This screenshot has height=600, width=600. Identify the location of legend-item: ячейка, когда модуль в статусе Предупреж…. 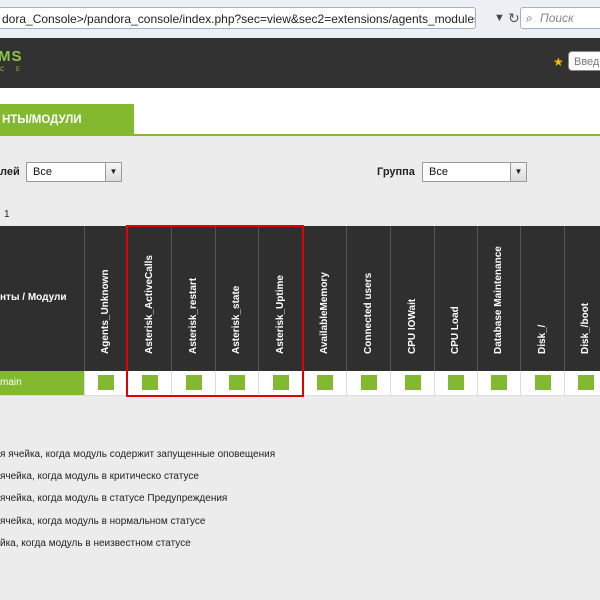
(114, 498).